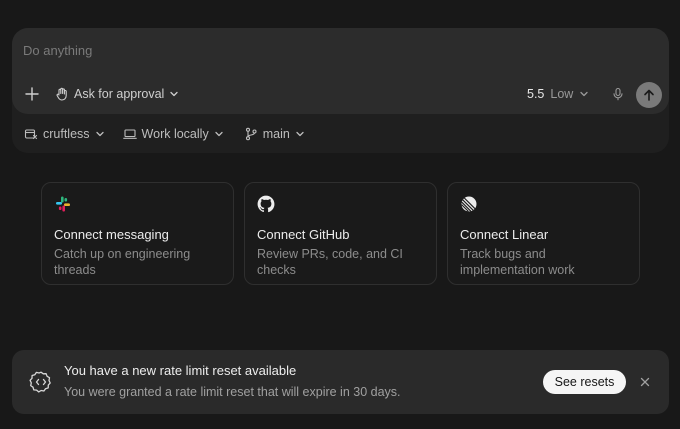 This screenshot has height=429, width=680. I want to click on plus-icon, so click(32, 94).